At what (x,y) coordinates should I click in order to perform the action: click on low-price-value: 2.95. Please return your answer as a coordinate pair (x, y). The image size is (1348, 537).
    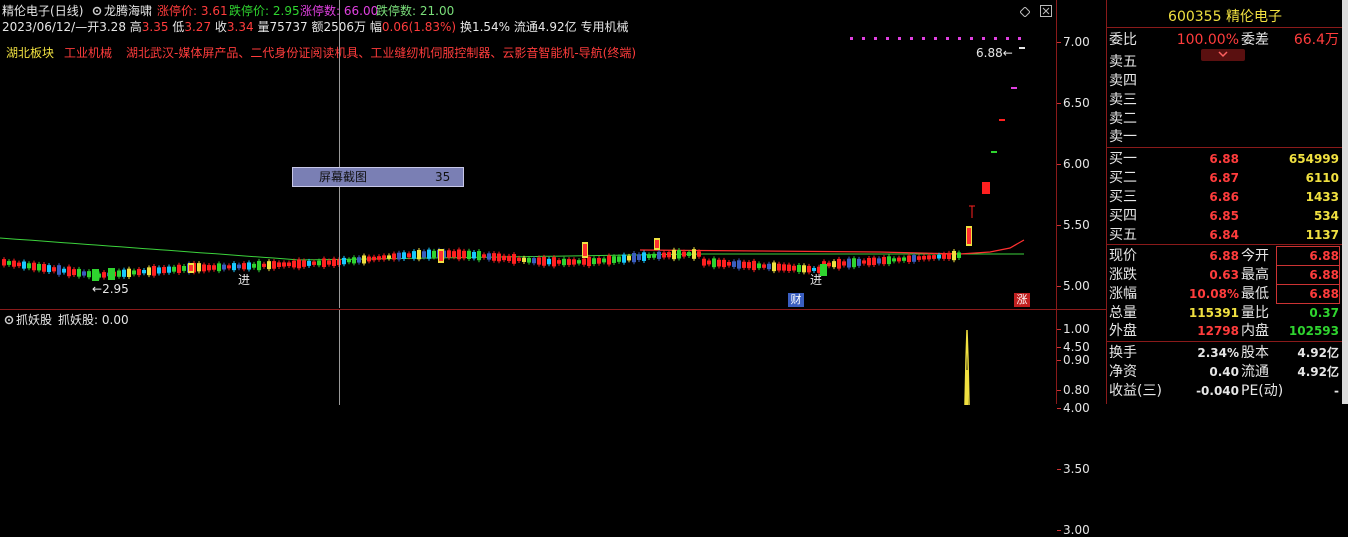
    Looking at the image, I should click on (115, 289).